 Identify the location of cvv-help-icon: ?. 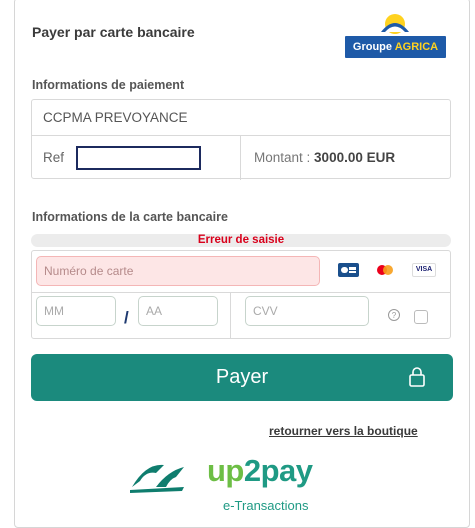
(394, 315).